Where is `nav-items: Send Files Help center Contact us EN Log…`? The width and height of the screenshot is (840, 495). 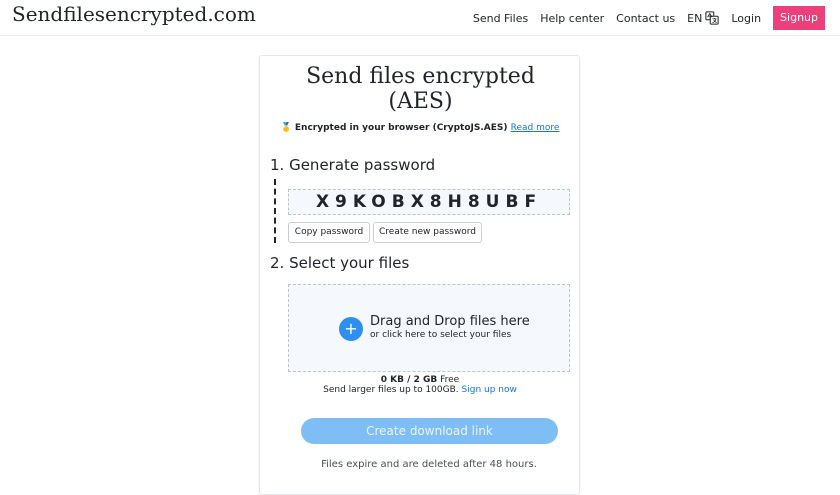
nav-items: Send Files Help center Contact us EN Log… is located at coordinates (643, 18).